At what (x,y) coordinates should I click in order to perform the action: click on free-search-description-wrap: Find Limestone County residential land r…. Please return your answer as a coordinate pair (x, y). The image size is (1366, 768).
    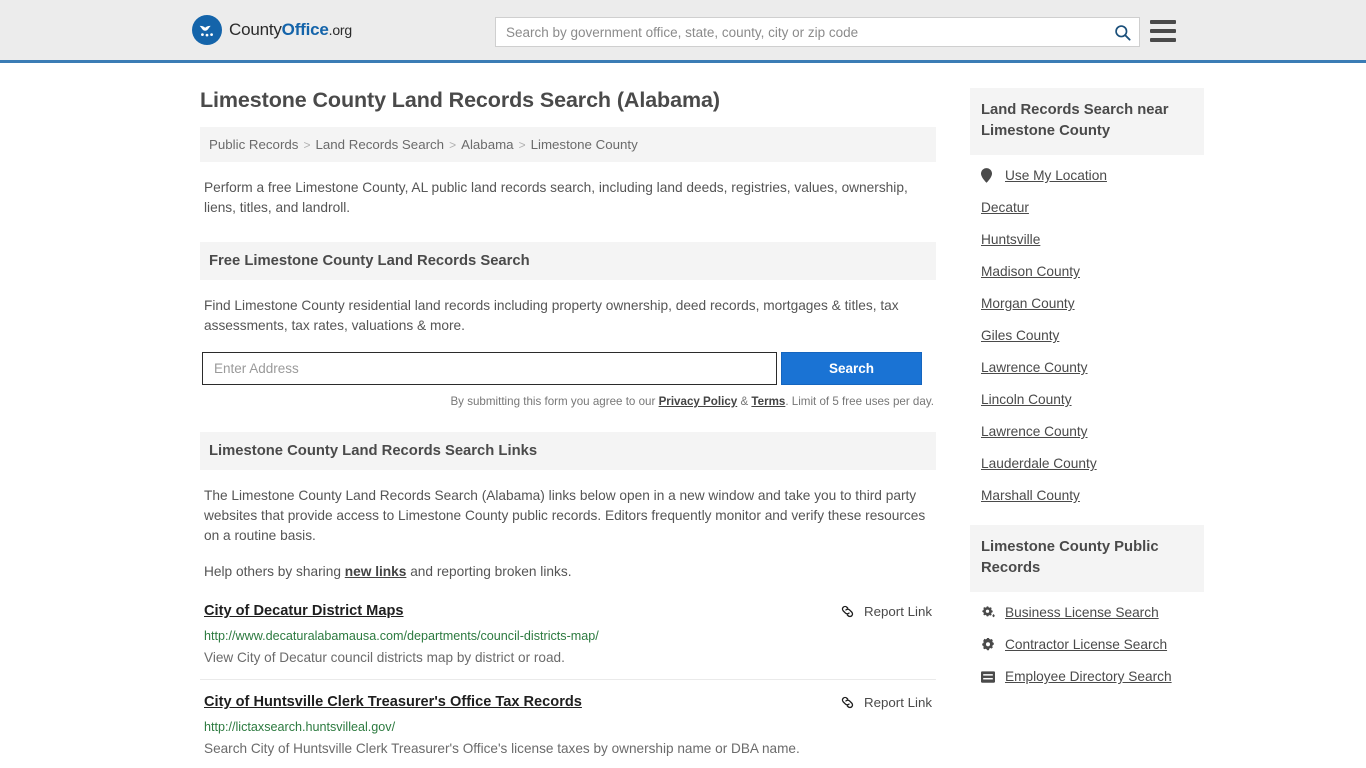
    Looking at the image, I should click on (568, 316).